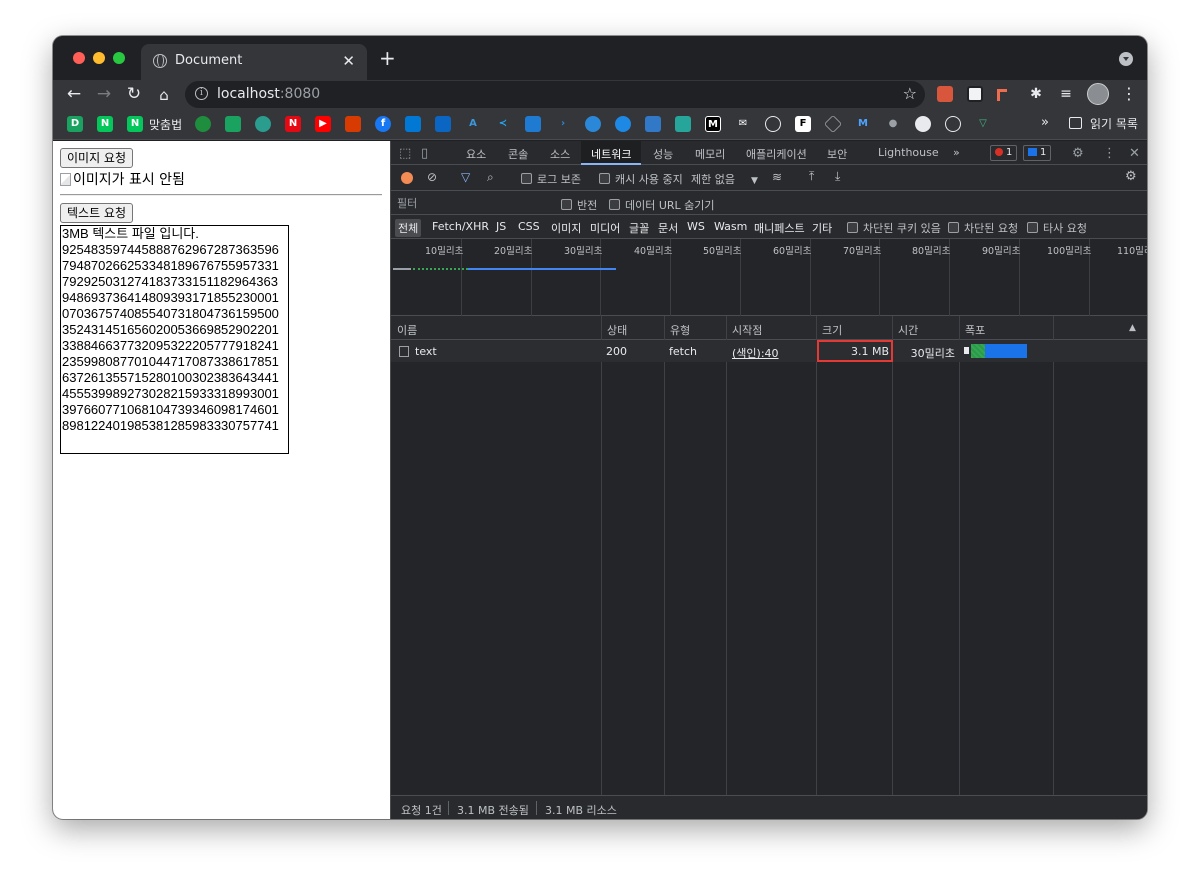 The width and height of the screenshot is (1200, 889). Describe the element at coordinates (268, 94) in the screenshot. I see `address-url: localhost:8080` at that location.